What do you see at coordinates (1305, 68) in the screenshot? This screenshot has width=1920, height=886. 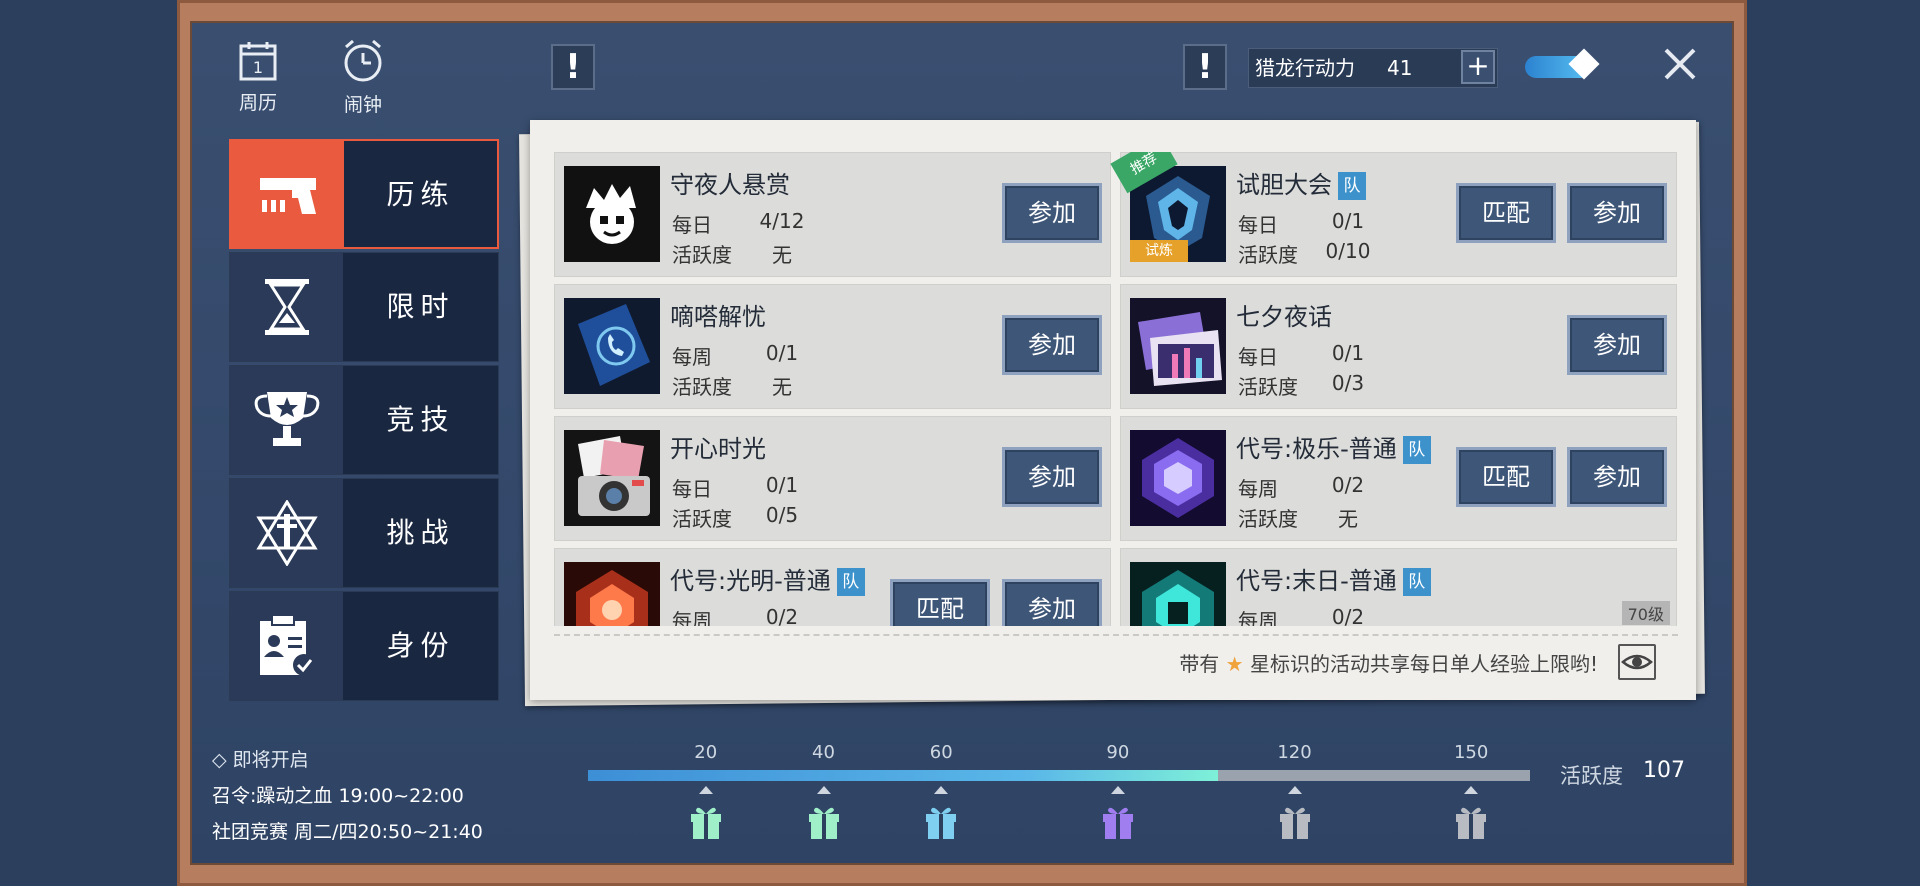 I see `stamina-label: 猎龙行动力` at bounding box center [1305, 68].